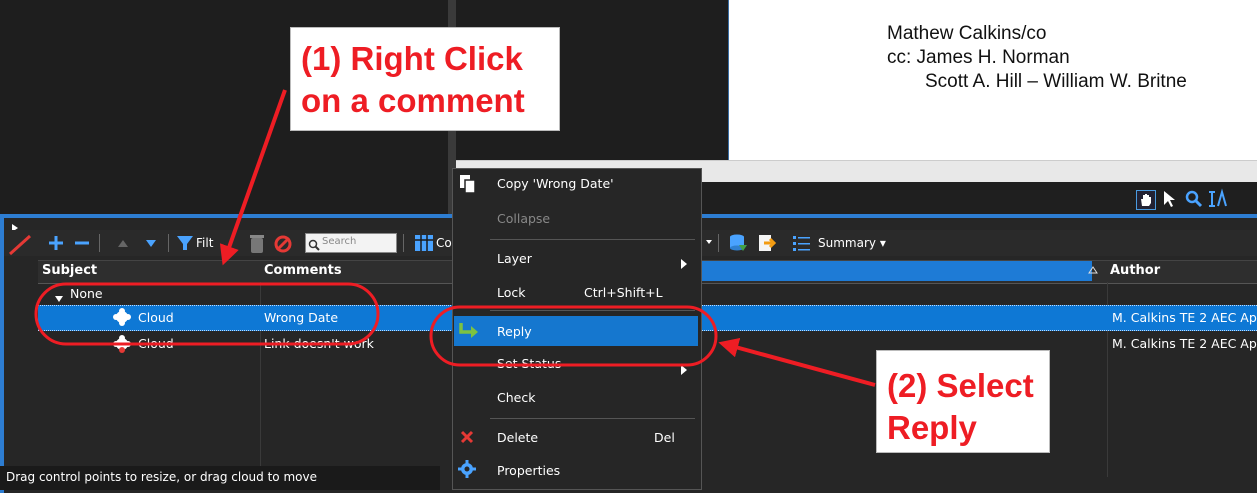  What do you see at coordinates (257, 243) in the screenshot?
I see `trash-icon` at bounding box center [257, 243].